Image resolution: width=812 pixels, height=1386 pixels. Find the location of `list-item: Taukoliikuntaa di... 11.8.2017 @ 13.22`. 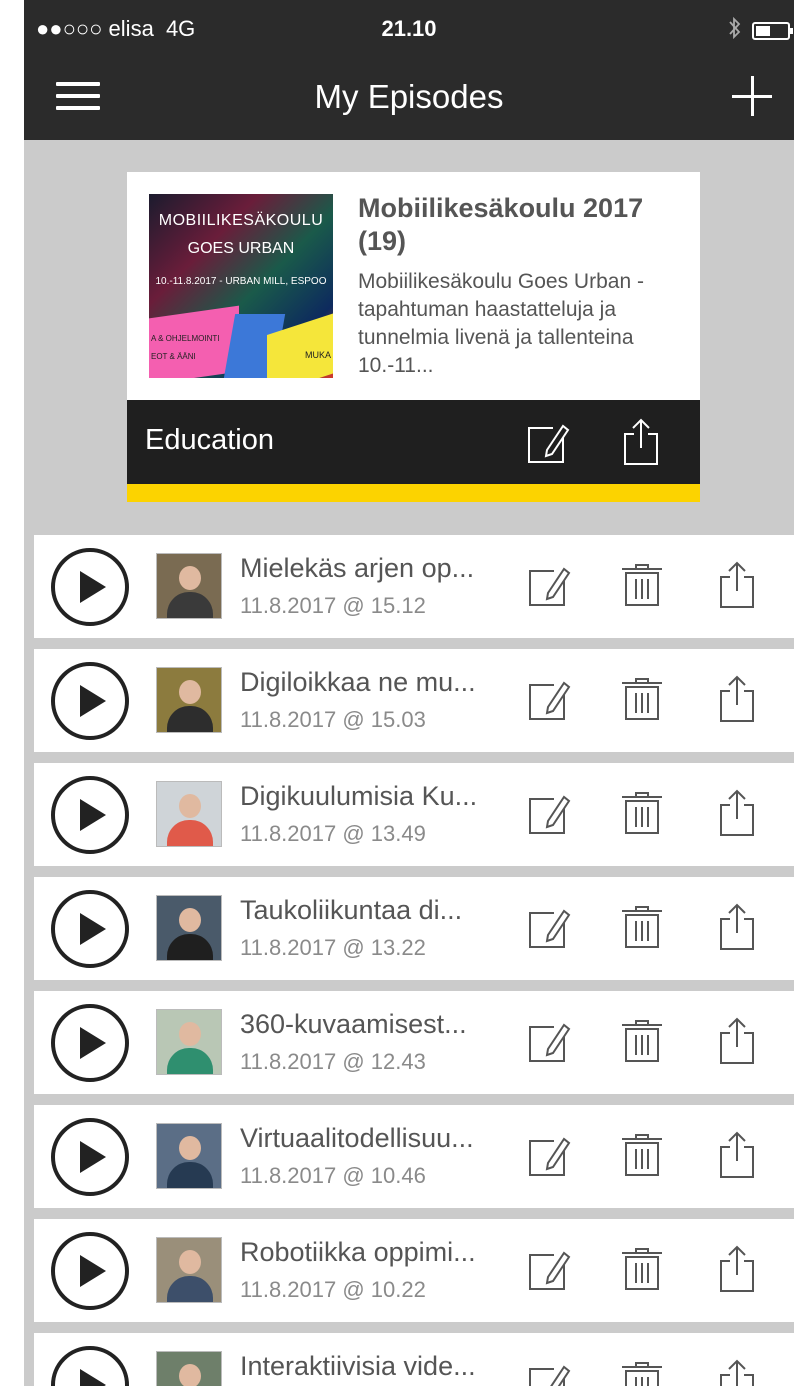

list-item: Taukoliikuntaa di... 11.8.2017 @ 13.22 is located at coordinates (414, 928).